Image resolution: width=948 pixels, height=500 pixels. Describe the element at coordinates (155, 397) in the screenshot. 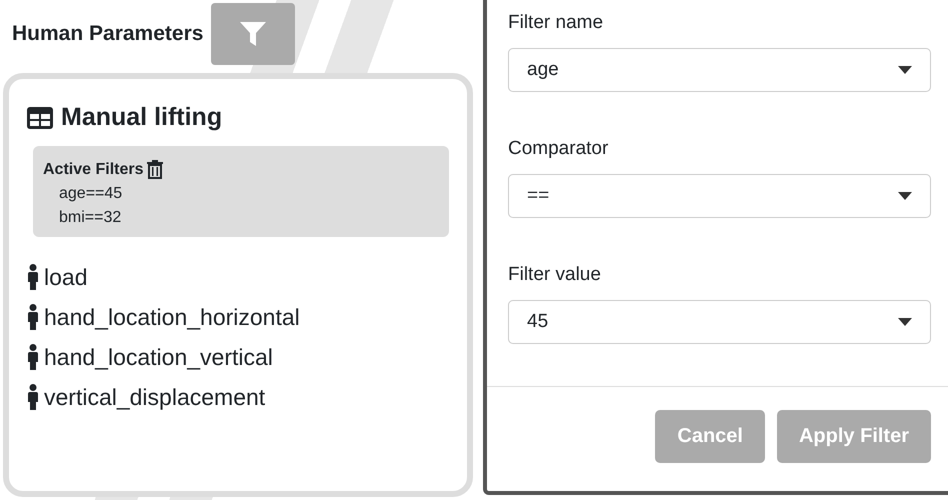

I see `parameter-item: vertical_displacement` at that location.